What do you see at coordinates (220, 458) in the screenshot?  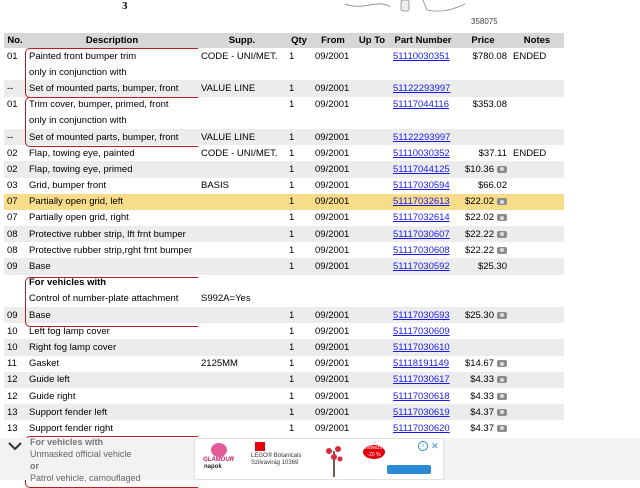 I see `ad-glamour-logo: GLAMOUR napok` at bounding box center [220, 458].